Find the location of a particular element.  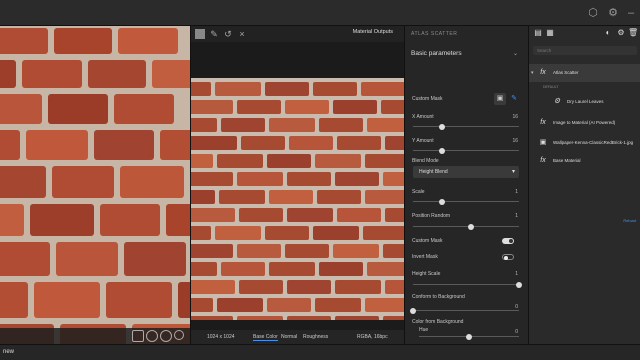

x-amount-value: 16 is located at coordinates (515, 117).